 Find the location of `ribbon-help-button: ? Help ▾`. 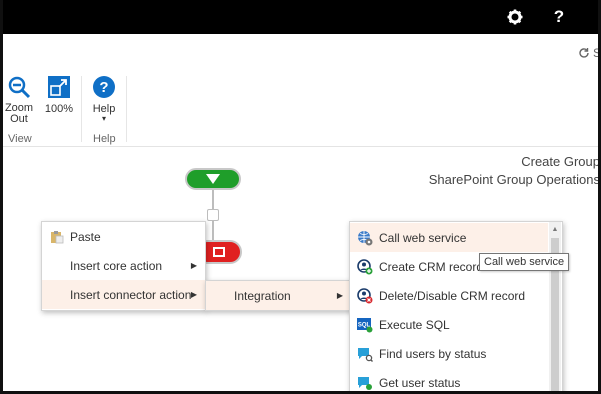

ribbon-help-button: ? Help ▾ is located at coordinates (104, 98).